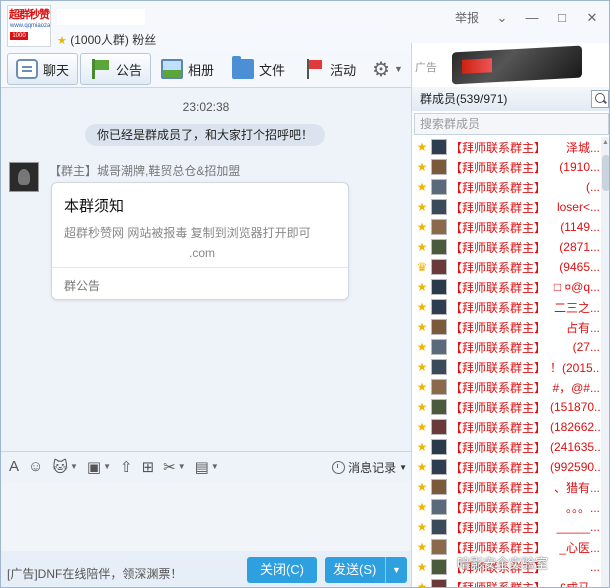 The width and height of the screenshot is (610, 588). What do you see at coordinates (600, 99) in the screenshot?
I see `search-icon` at bounding box center [600, 99].